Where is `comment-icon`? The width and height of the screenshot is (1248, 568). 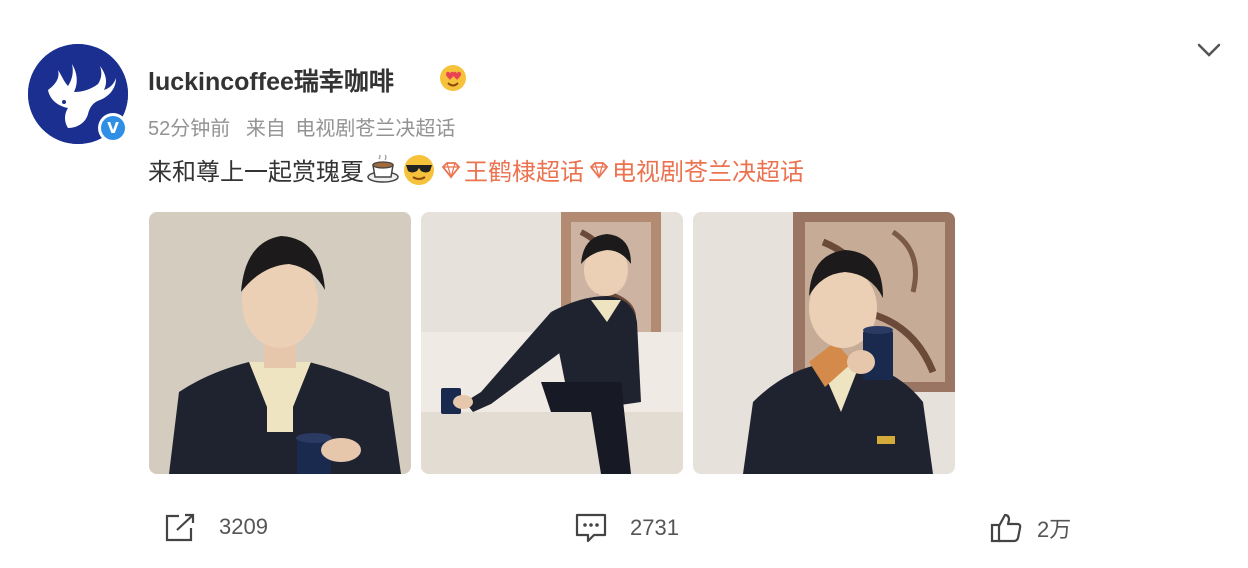
comment-icon is located at coordinates (591, 528).